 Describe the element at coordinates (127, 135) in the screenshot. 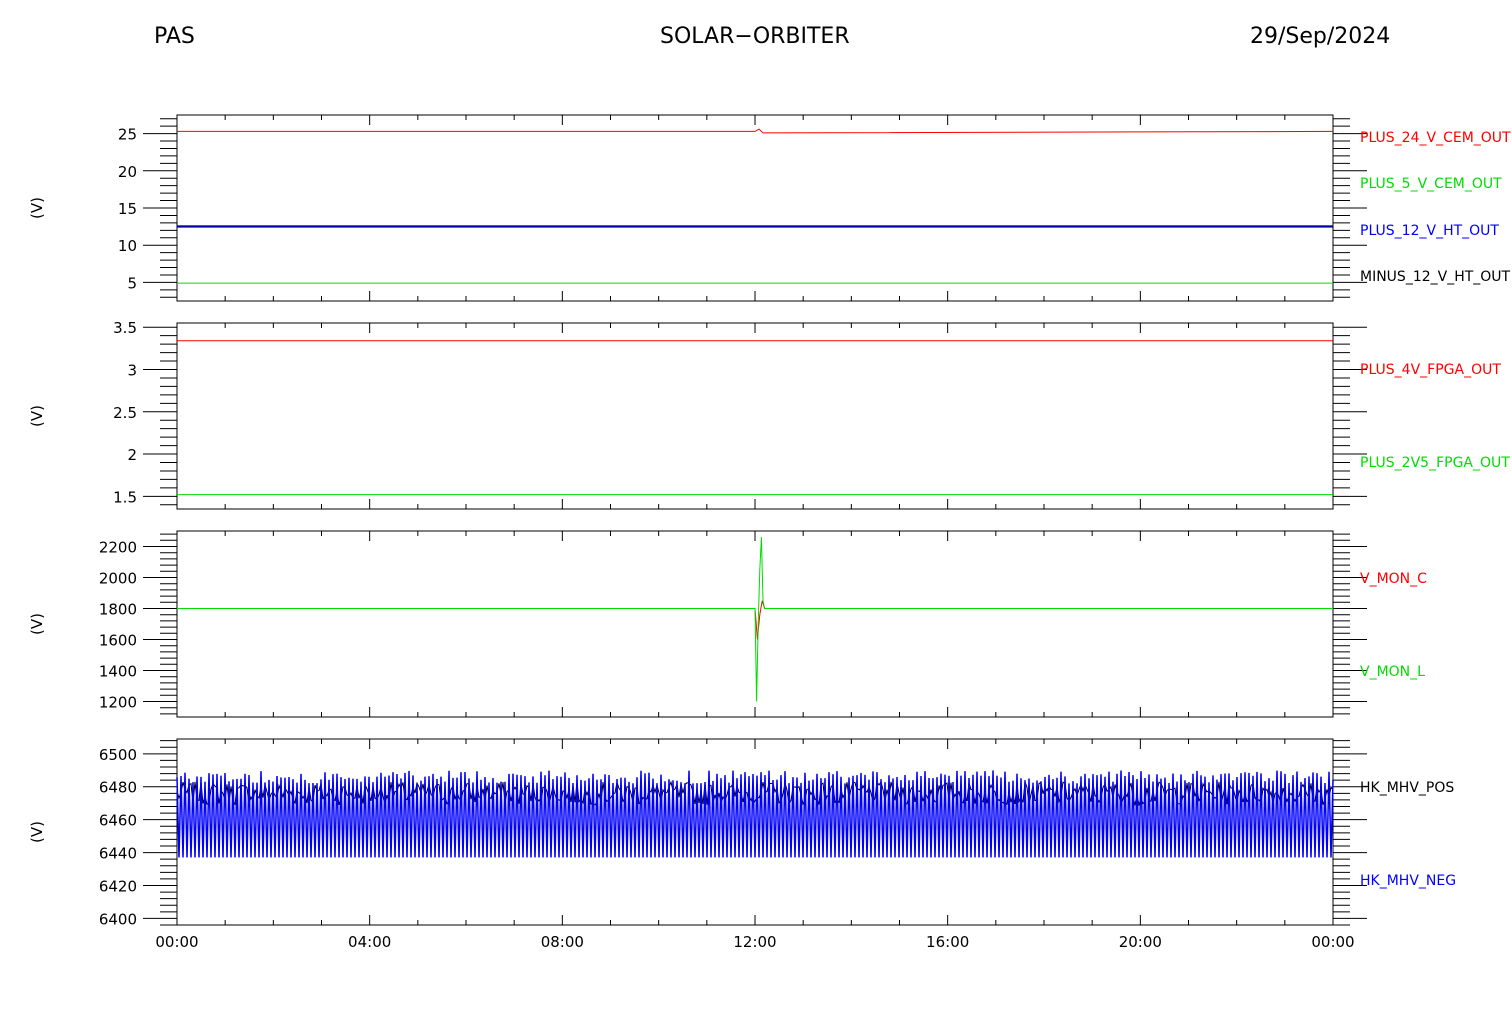

I see `y-tick-label: 25` at that location.